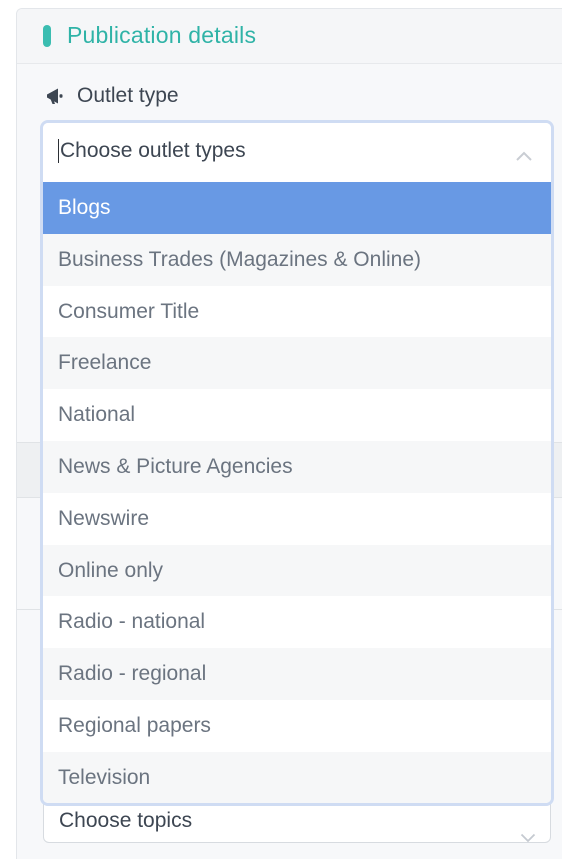 The image size is (562, 859). Describe the element at coordinates (47, 36) in the screenshot. I see `header-accent-bar` at that location.